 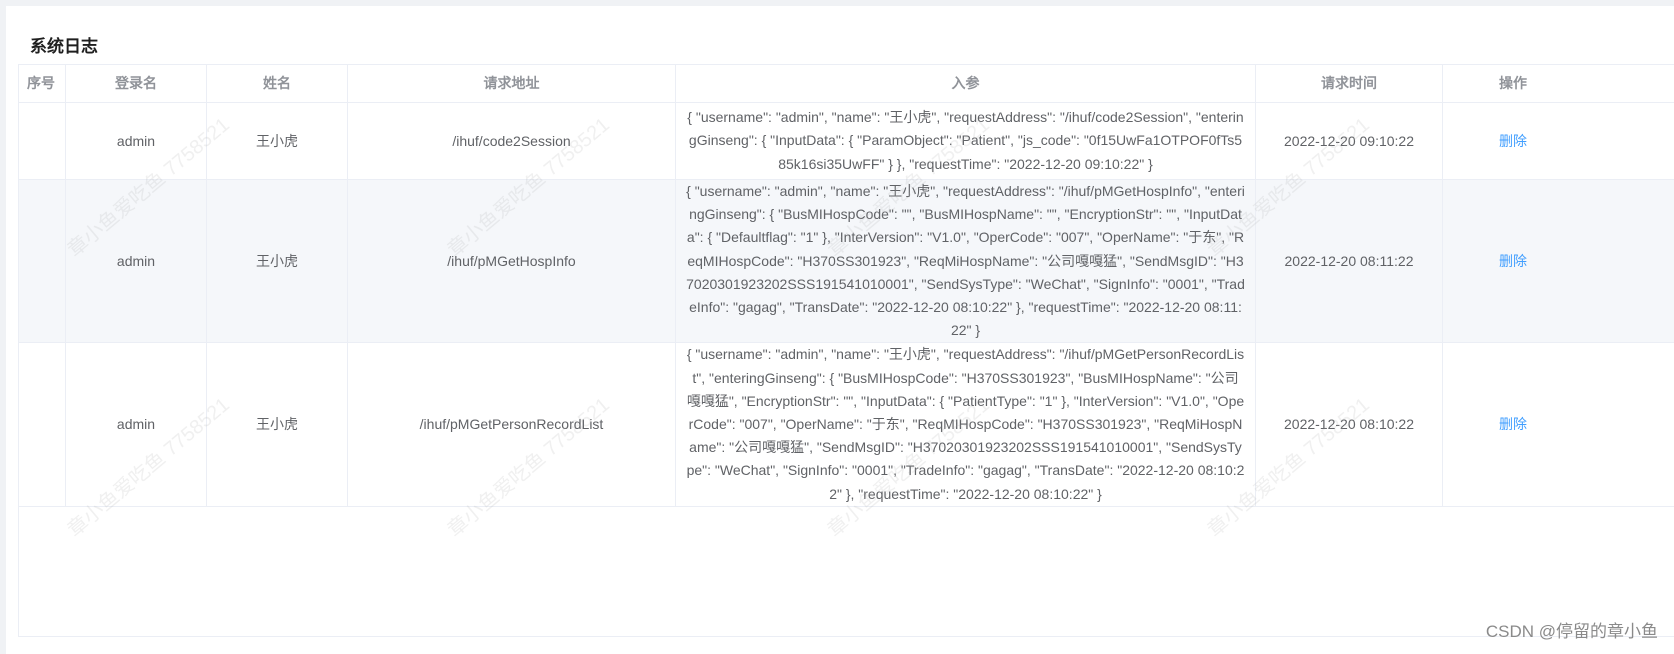 I want to click on cell-request-address: /ihuf/pMGetPersonRecordList, so click(x=511, y=424).